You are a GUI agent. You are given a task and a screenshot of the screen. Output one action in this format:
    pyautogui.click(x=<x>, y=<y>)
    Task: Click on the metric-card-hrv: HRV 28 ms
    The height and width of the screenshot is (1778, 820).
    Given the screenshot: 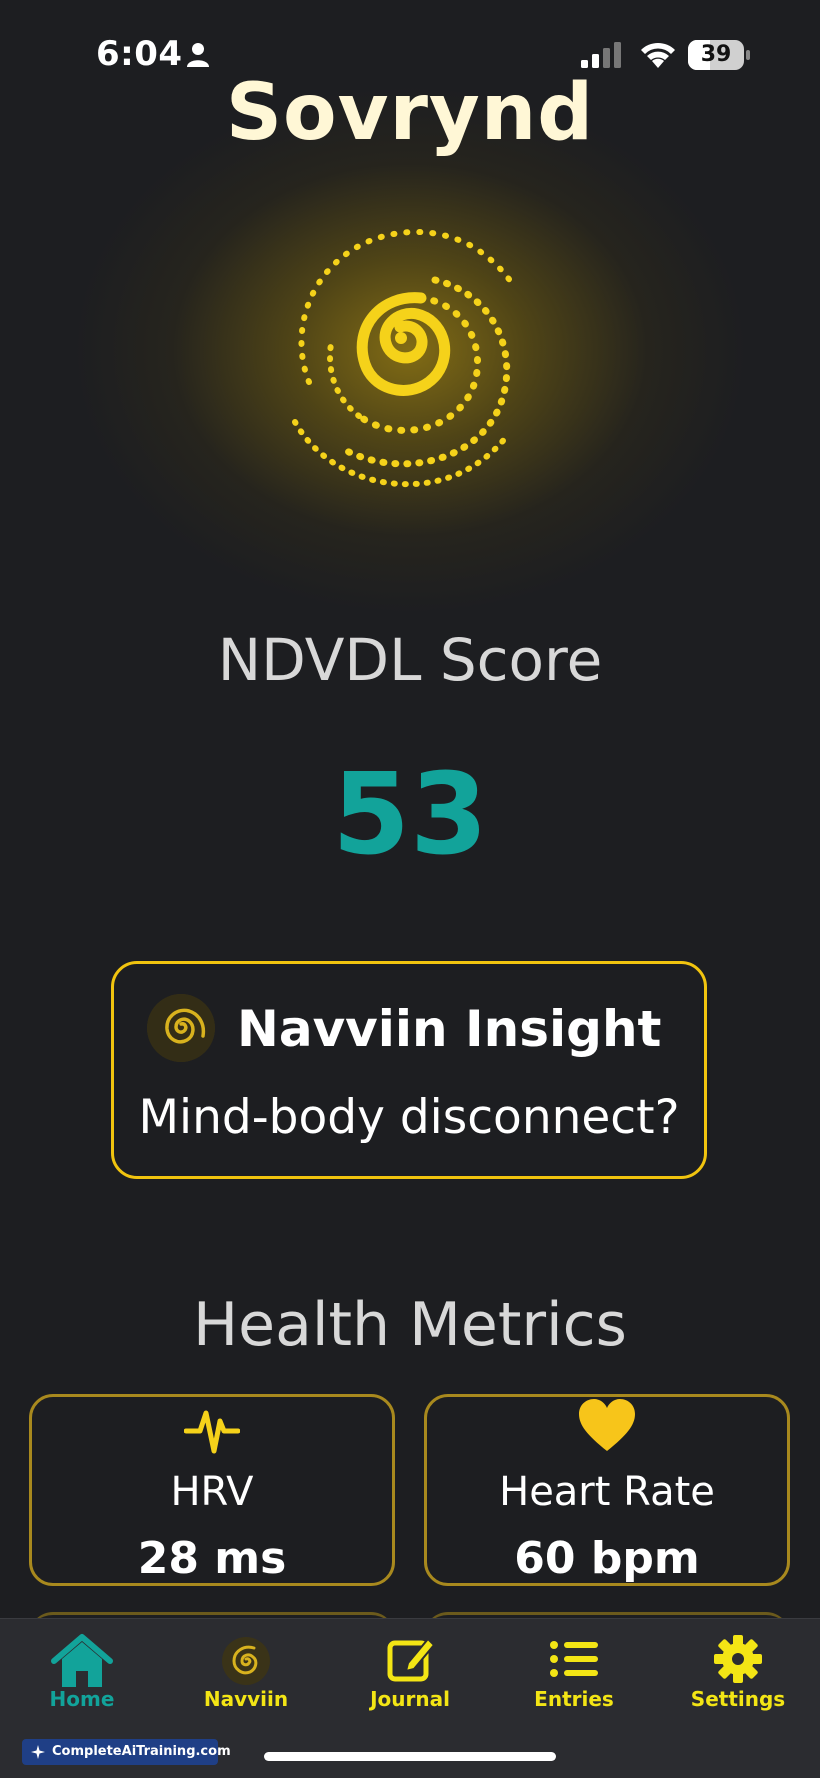 What is the action you would take?
    pyautogui.click(x=212, y=1490)
    